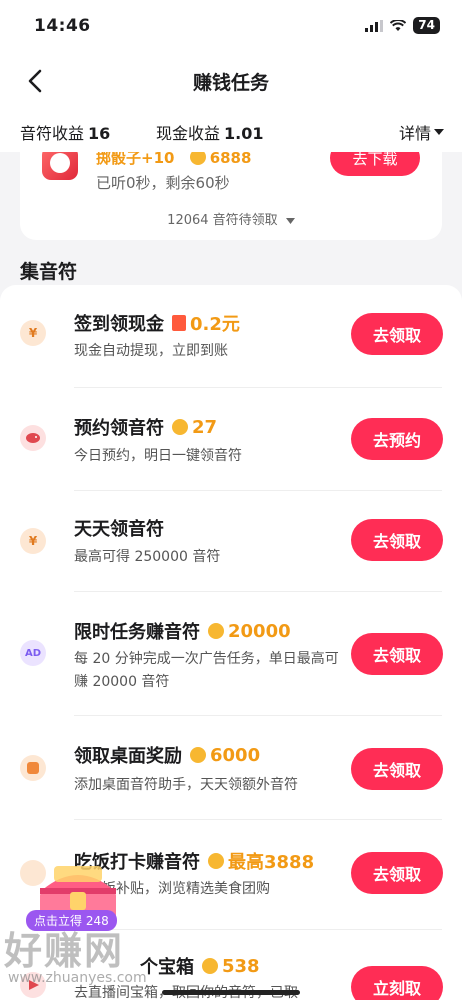  Describe the element at coordinates (222, 220) in the screenshot. I see `pending-notes-text: 12064 音符待领取` at that location.